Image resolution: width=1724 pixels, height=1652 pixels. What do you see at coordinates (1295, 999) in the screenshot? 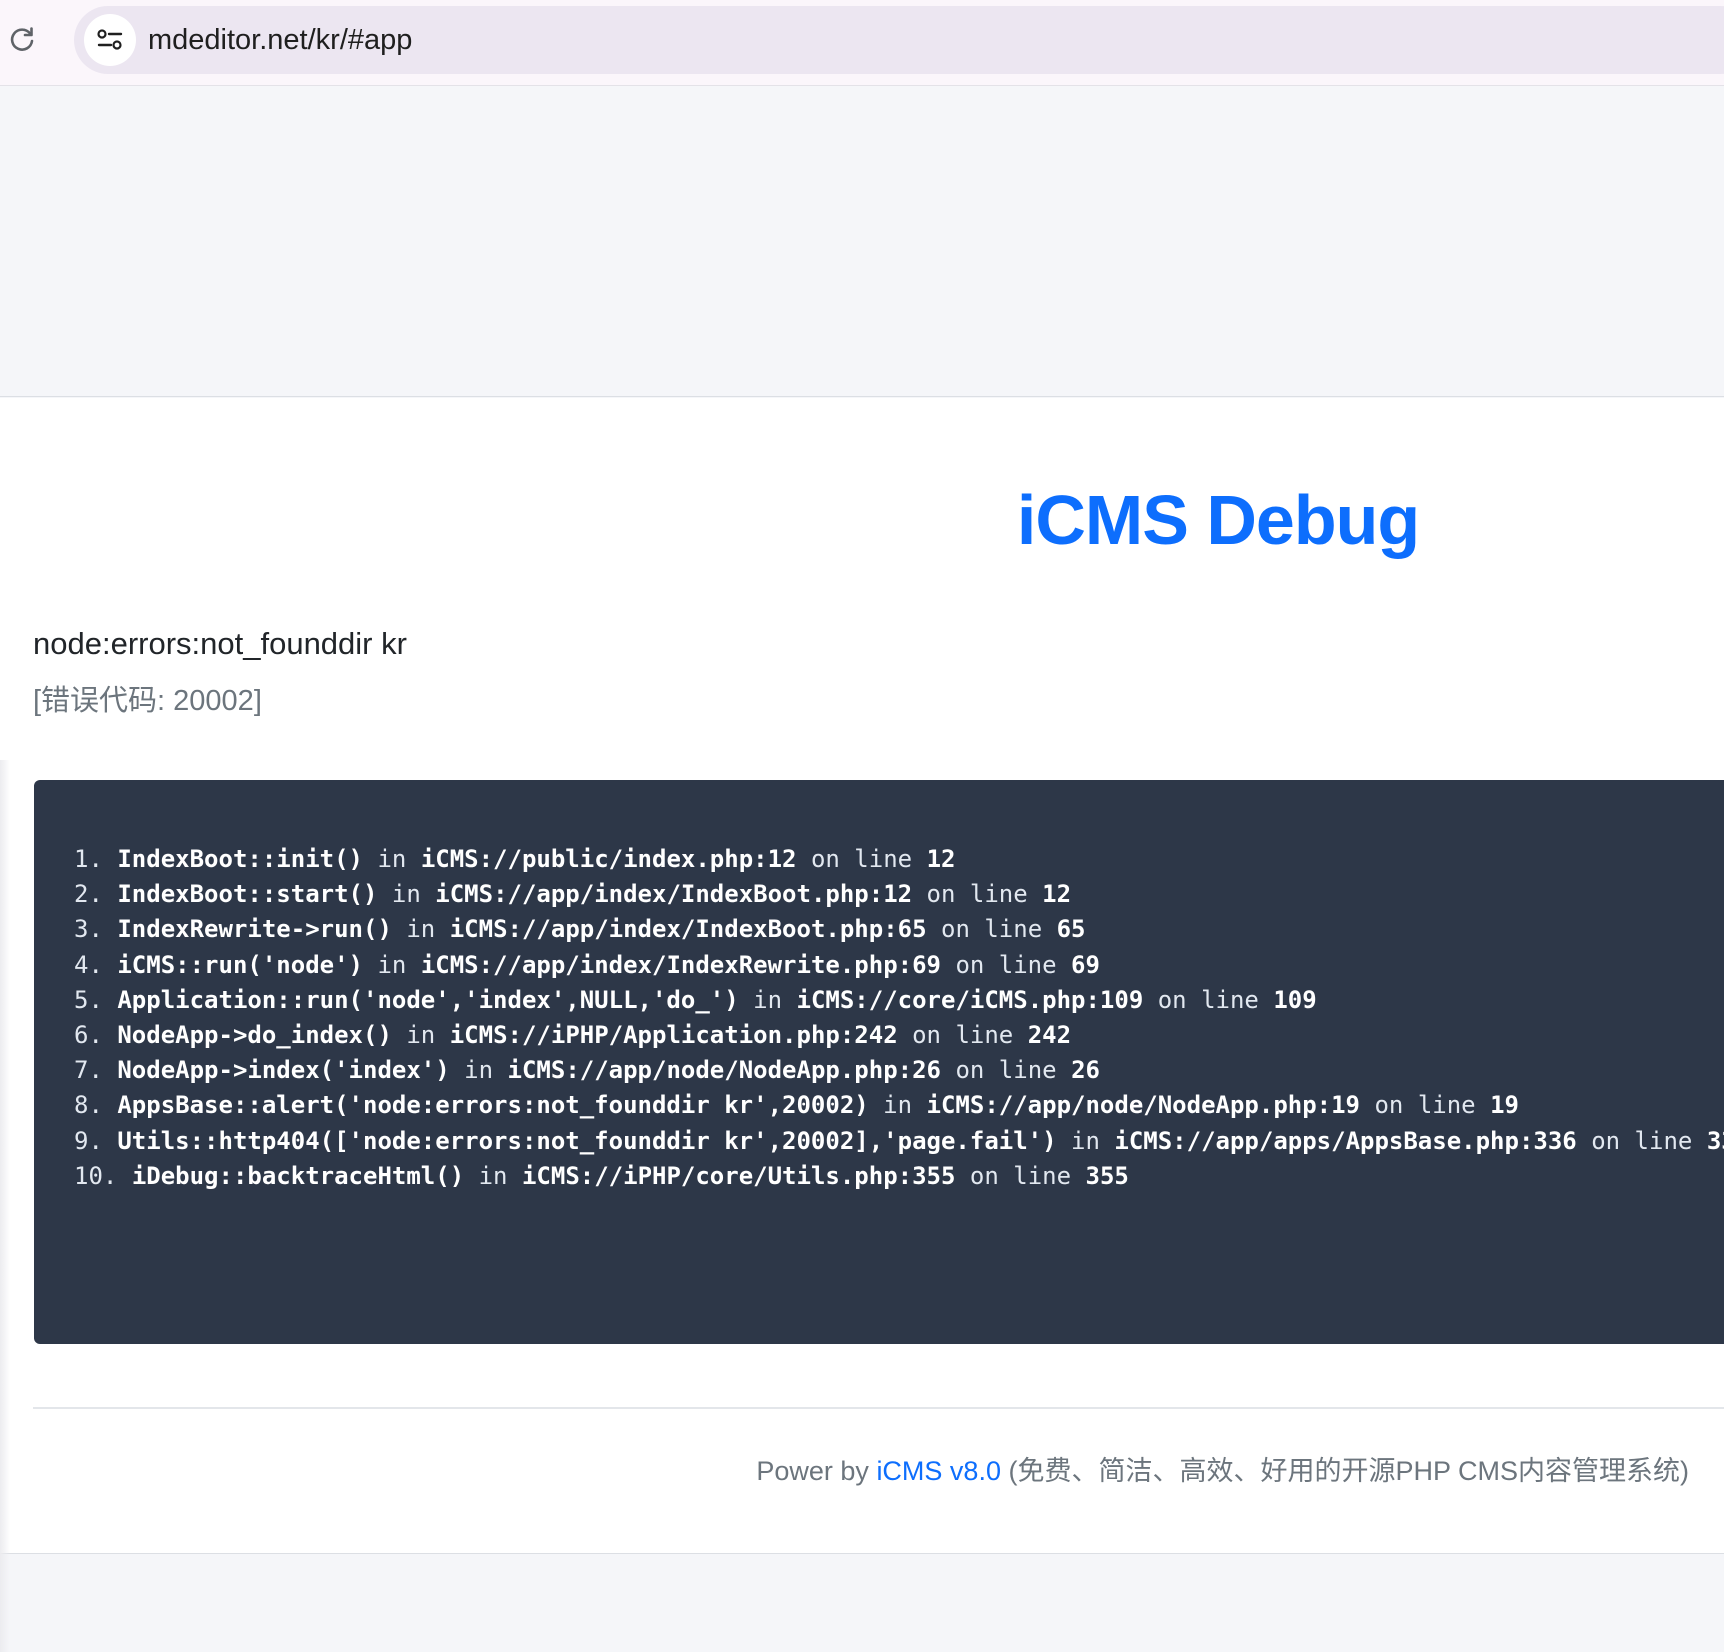
I see `trace-line-number: 109` at bounding box center [1295, 999].